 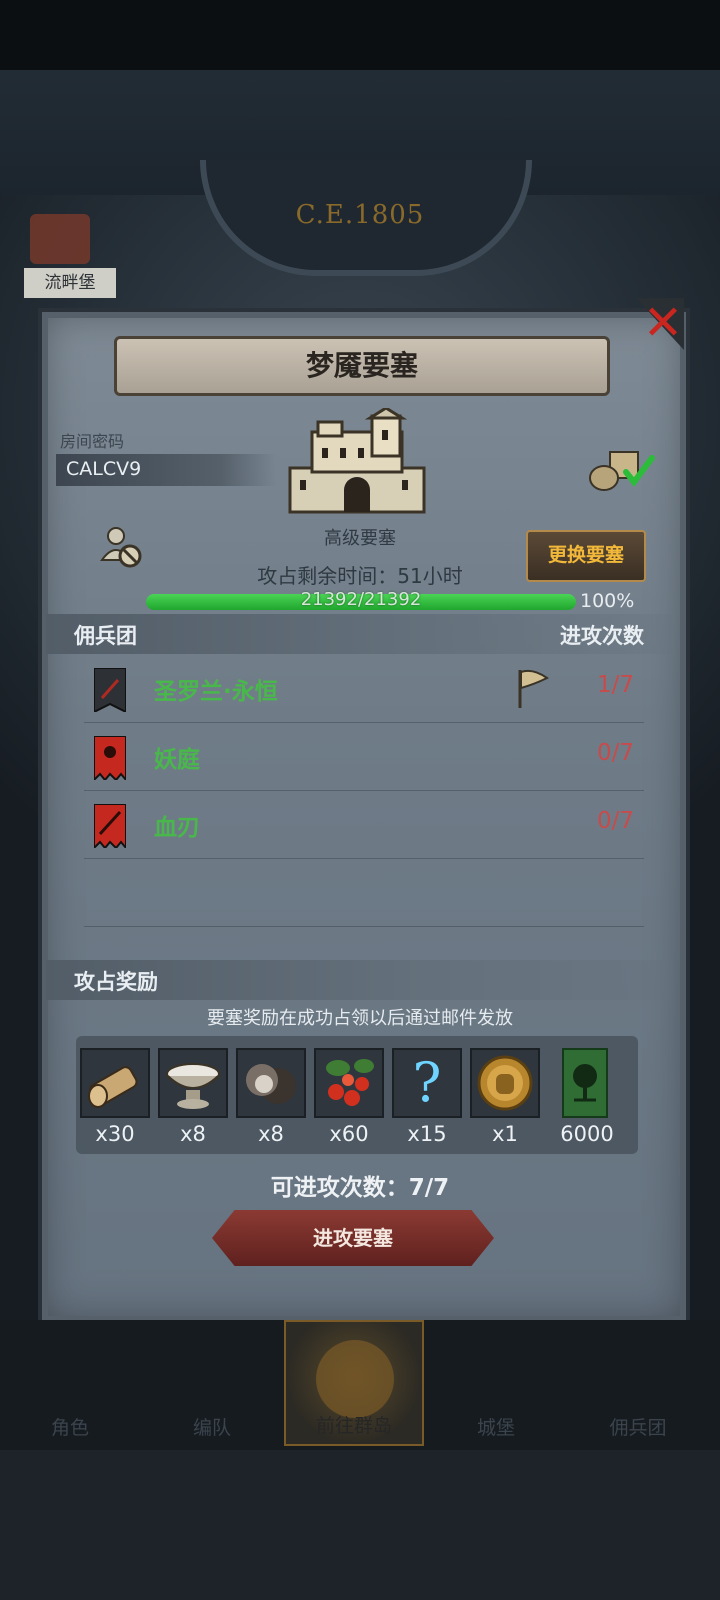 I want to click on nav-label: 编队, so click(x=211, y=1428).